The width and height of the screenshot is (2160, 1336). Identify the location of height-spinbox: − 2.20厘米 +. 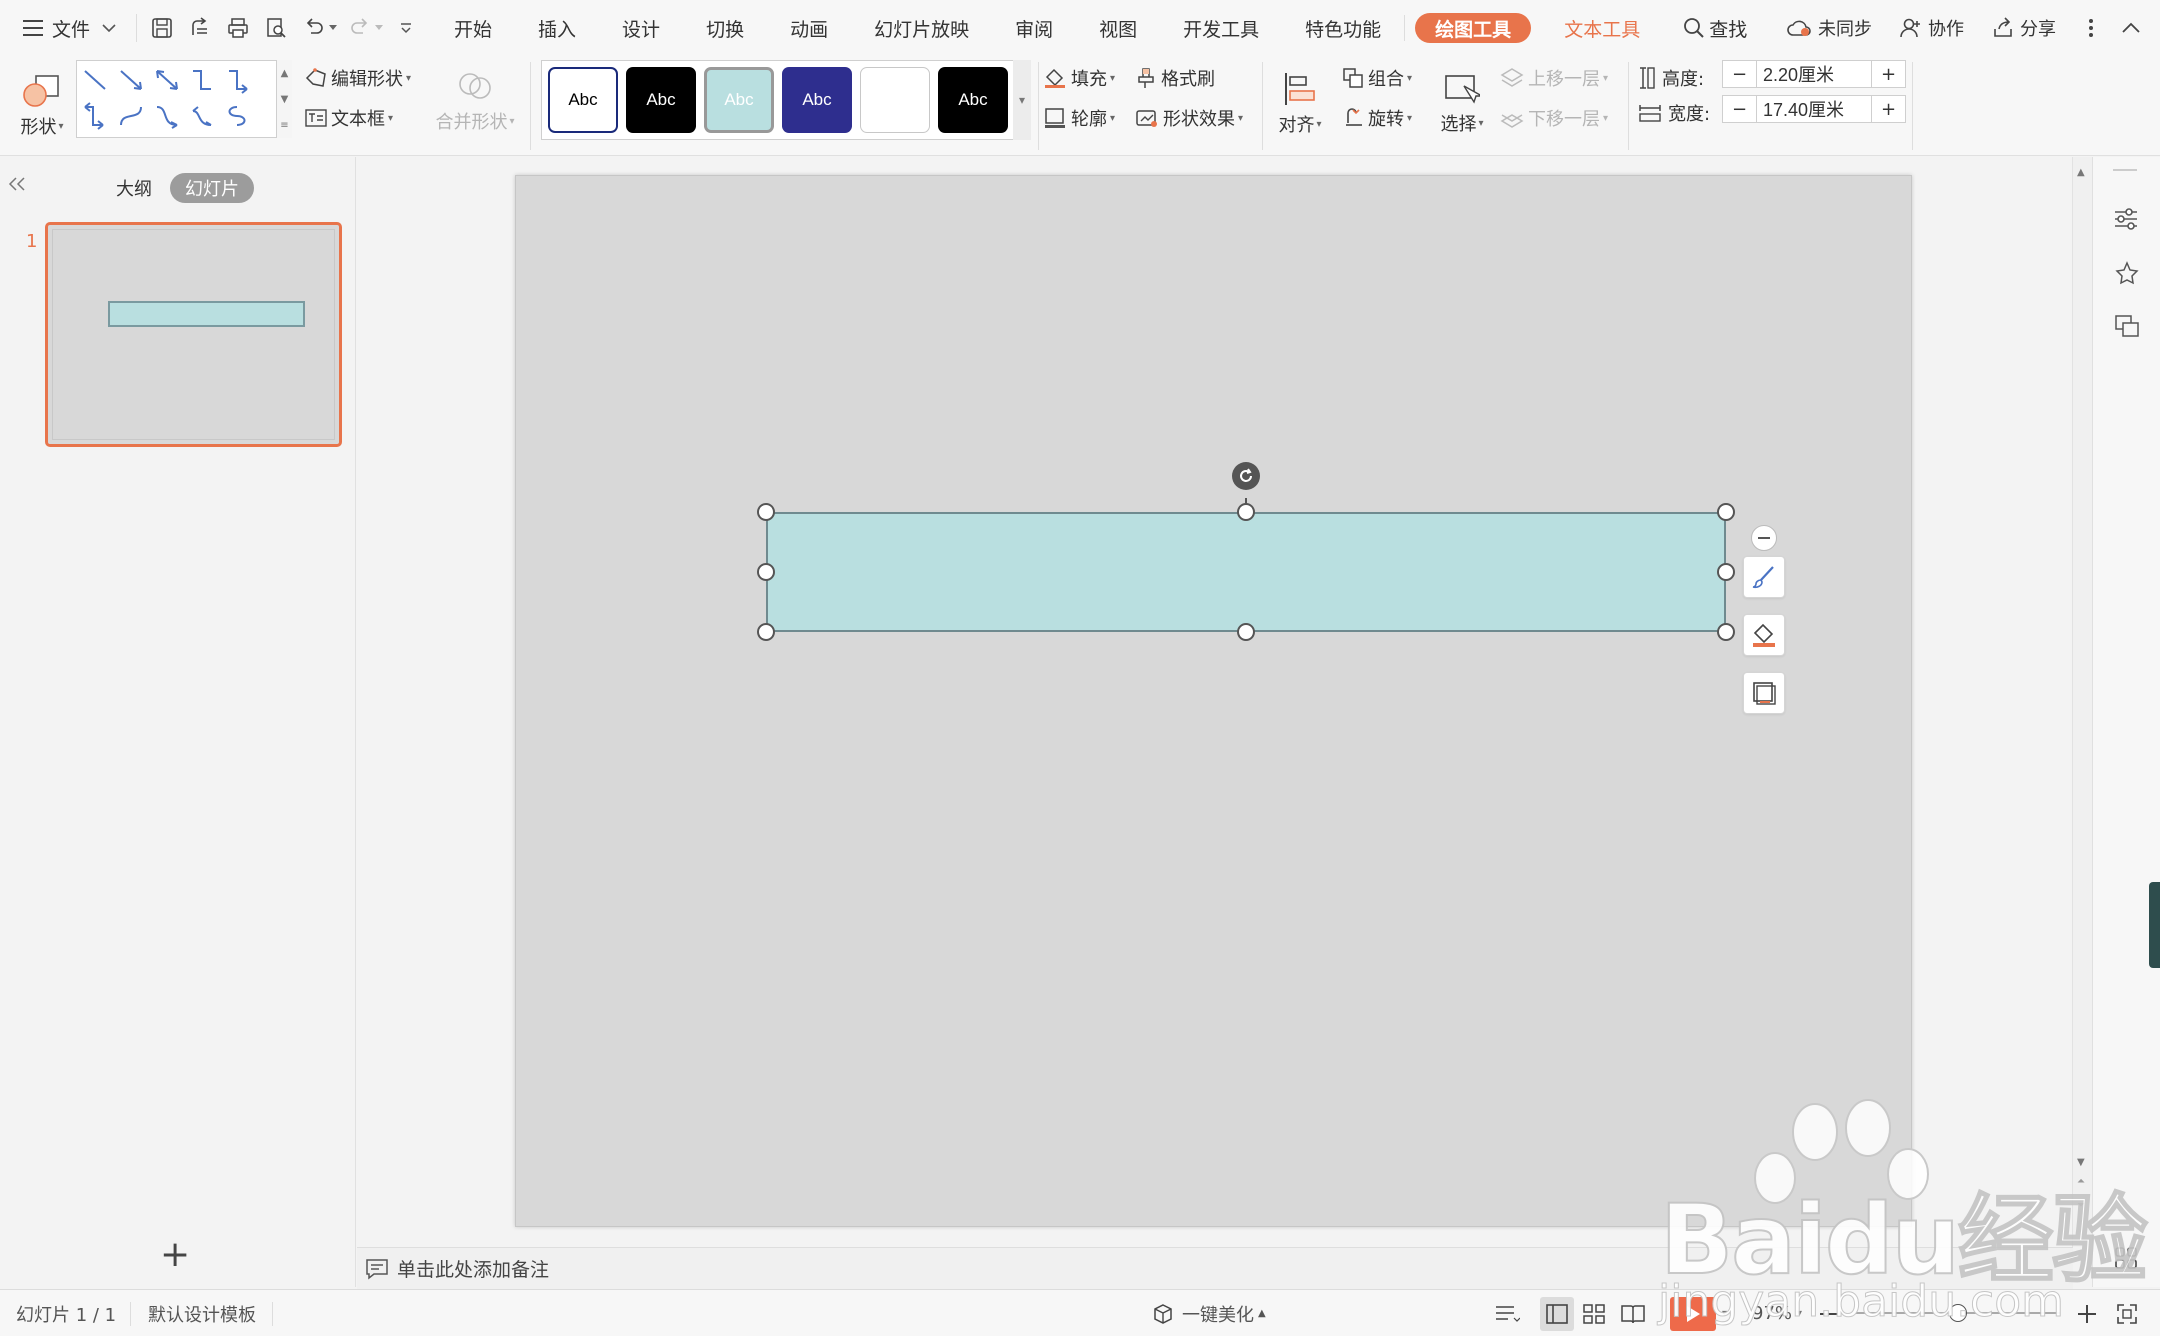
(1814, 74).